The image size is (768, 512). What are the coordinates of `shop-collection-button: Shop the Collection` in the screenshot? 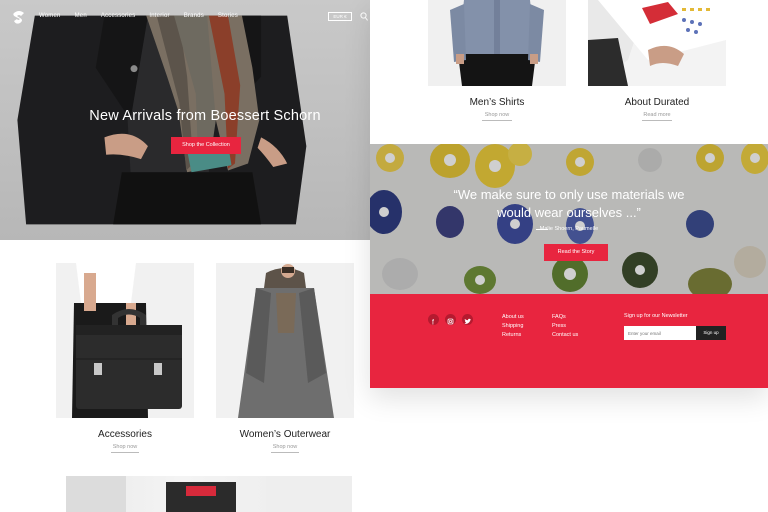 It's located at (206, 145).